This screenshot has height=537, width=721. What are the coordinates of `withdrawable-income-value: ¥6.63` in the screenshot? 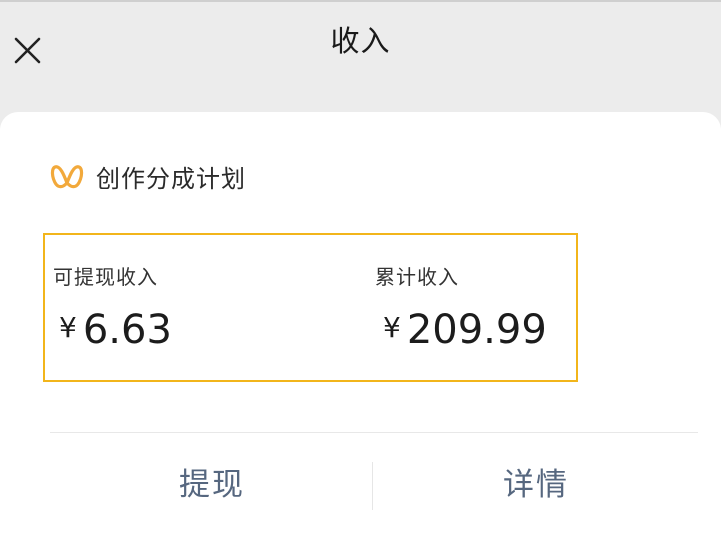 It's located at (115, 330).